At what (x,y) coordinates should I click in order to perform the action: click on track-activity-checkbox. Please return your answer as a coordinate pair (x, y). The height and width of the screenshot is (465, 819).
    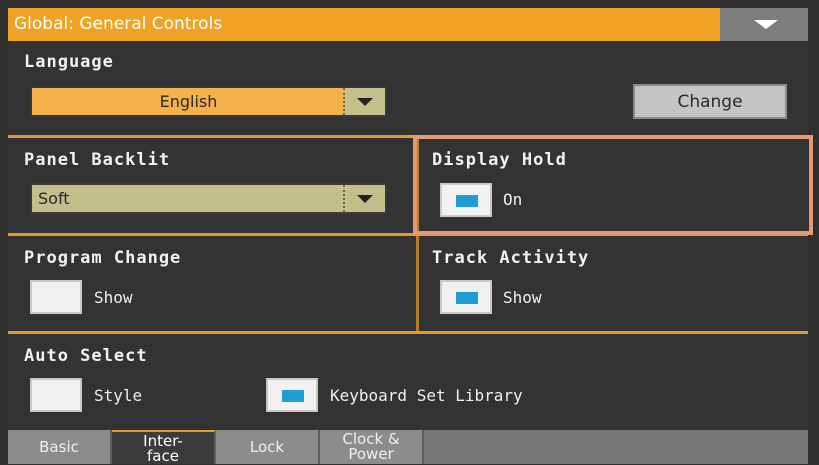
    Looking at the image, I should click on (466, 297).